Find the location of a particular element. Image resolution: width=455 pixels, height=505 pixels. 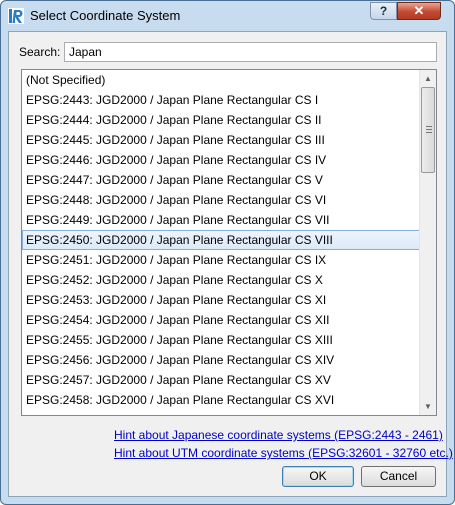

ok-button: OK is located at coordinates (318, 476).